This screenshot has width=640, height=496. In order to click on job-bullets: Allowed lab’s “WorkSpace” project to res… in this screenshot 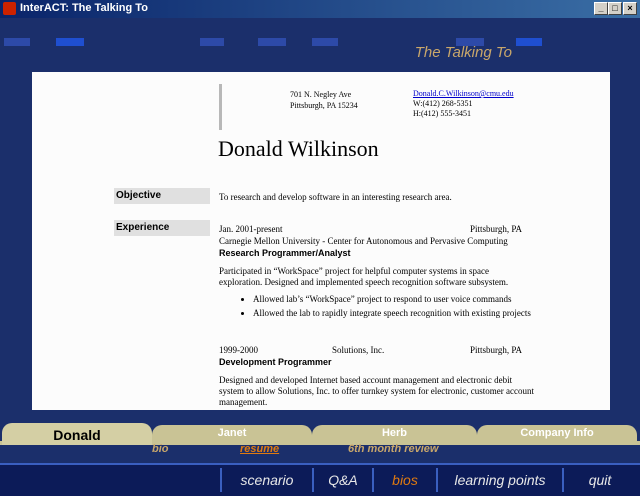, I will do `click(391, 308)`.